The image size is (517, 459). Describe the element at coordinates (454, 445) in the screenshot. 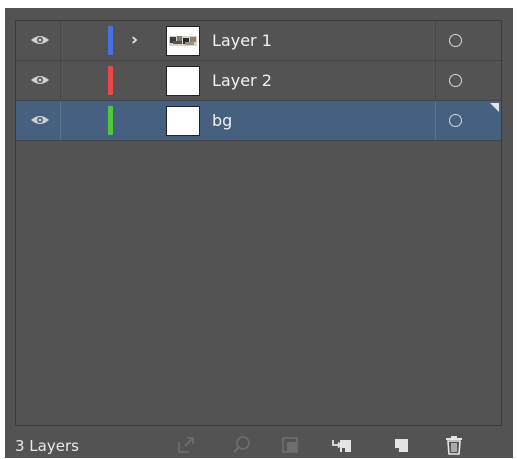

I see `delete-icon` at that location.